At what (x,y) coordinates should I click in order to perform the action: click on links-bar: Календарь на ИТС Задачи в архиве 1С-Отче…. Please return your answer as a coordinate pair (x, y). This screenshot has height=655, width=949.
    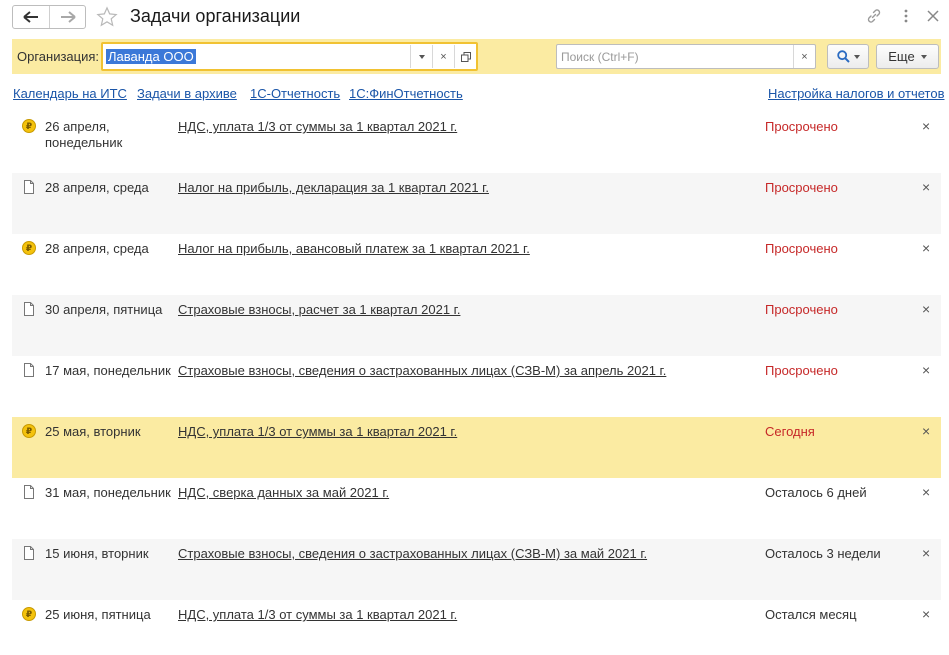
    Looking at the image, I should click on (474, 94).